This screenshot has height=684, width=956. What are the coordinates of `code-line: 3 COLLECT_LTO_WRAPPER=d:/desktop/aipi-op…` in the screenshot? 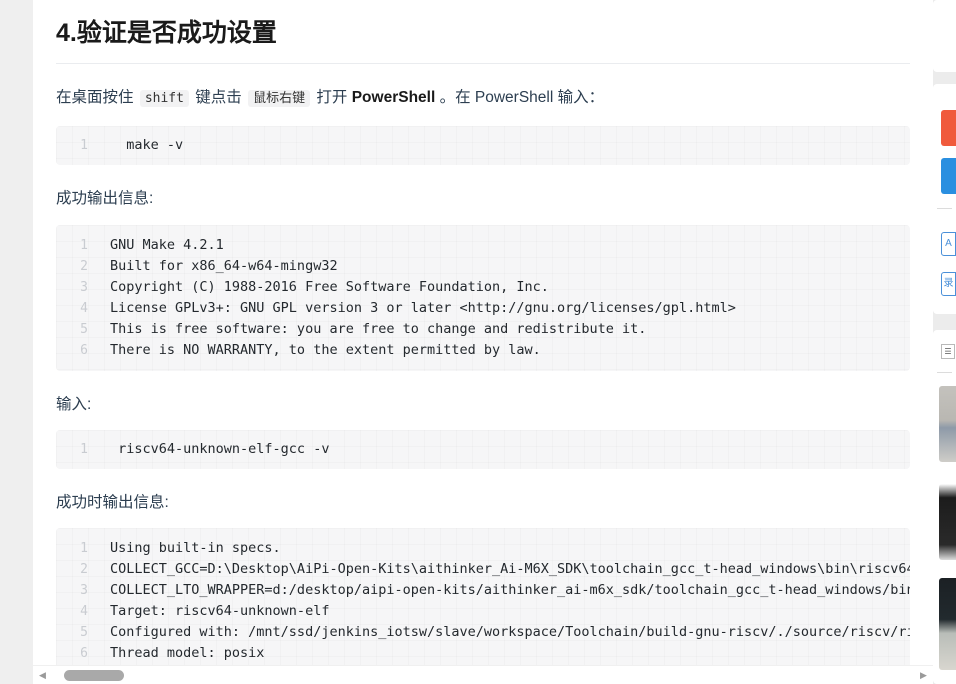 It's located at (483, 590).